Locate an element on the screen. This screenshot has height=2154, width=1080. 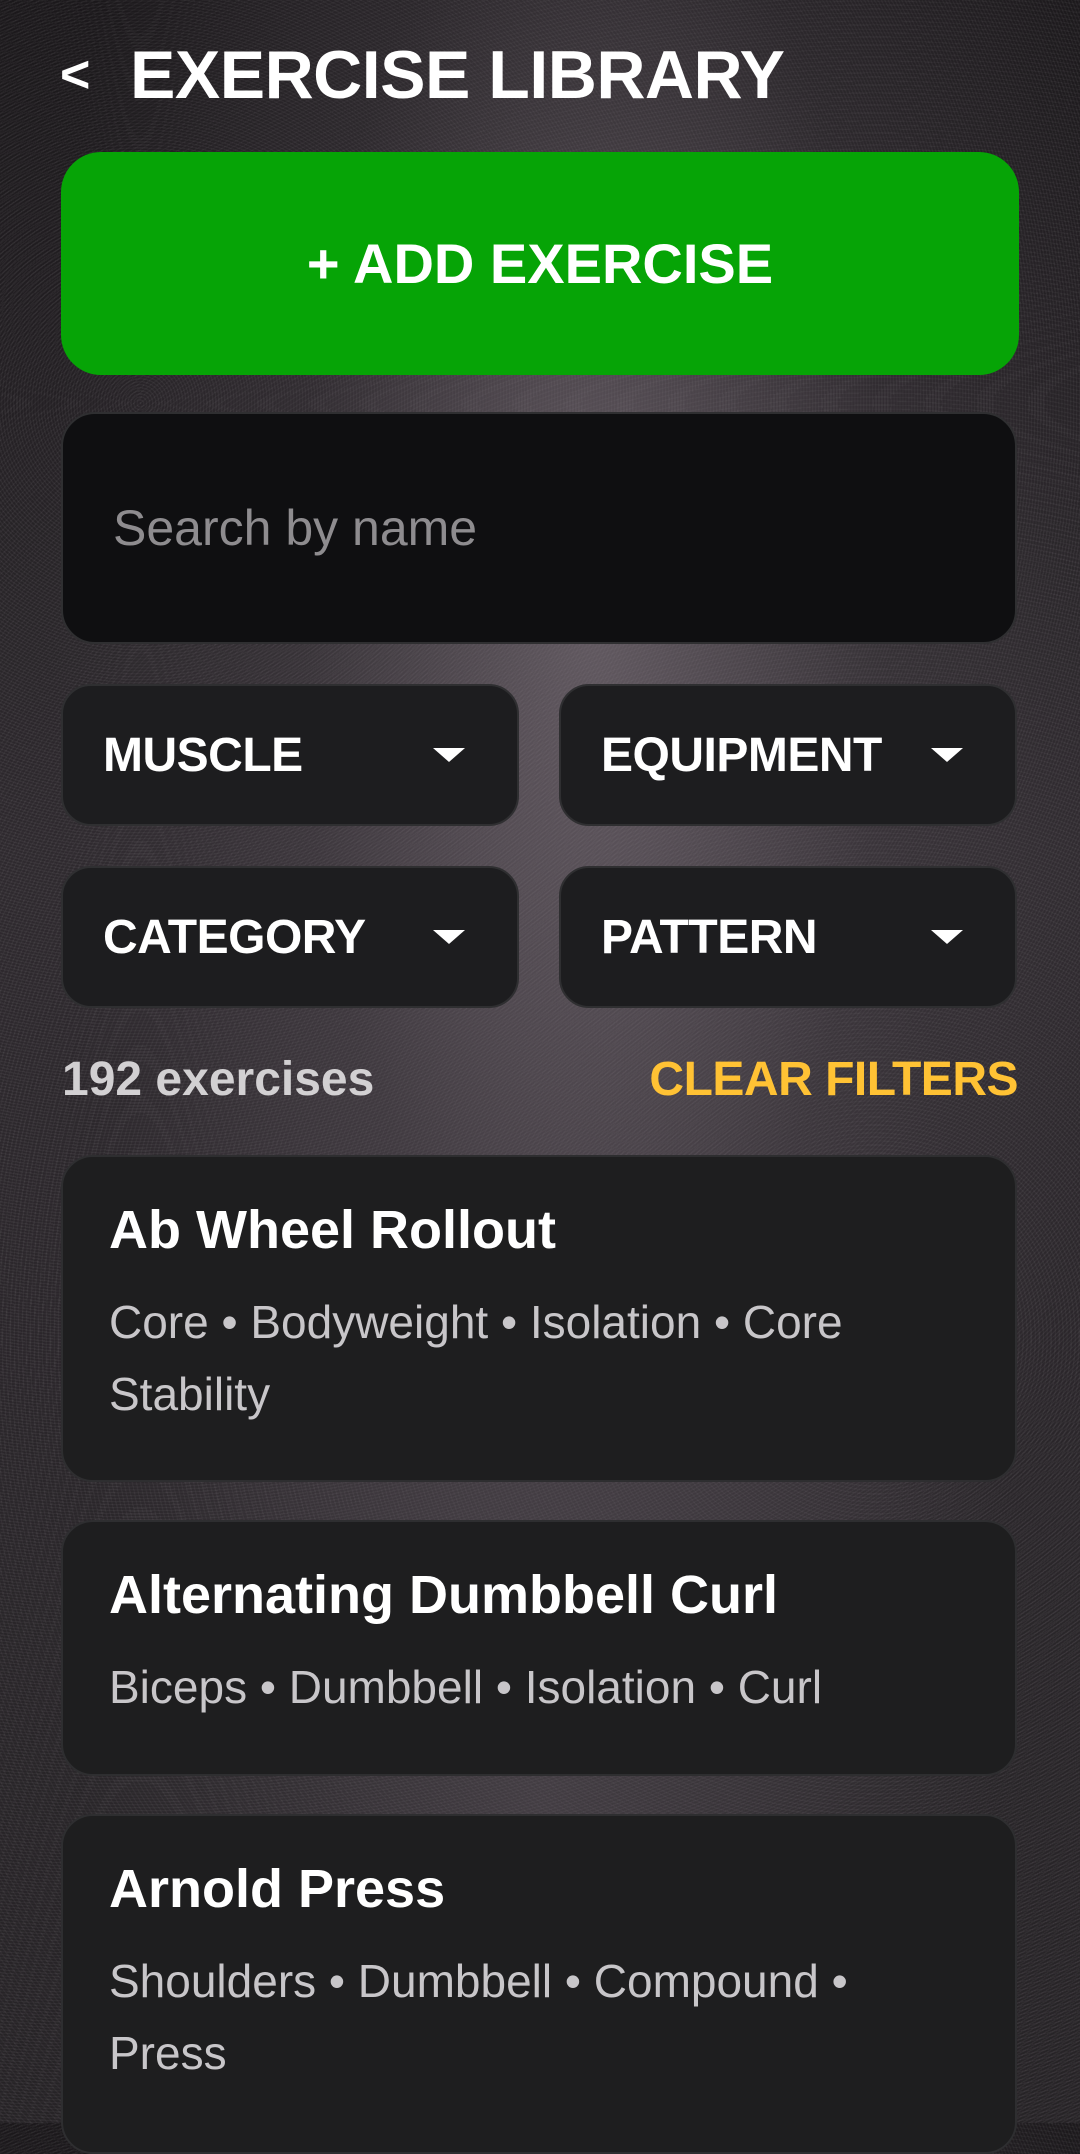
exercise-meta: Shoulders • Dumbbell • Compound • Press is located at coordinates (478, 2017).